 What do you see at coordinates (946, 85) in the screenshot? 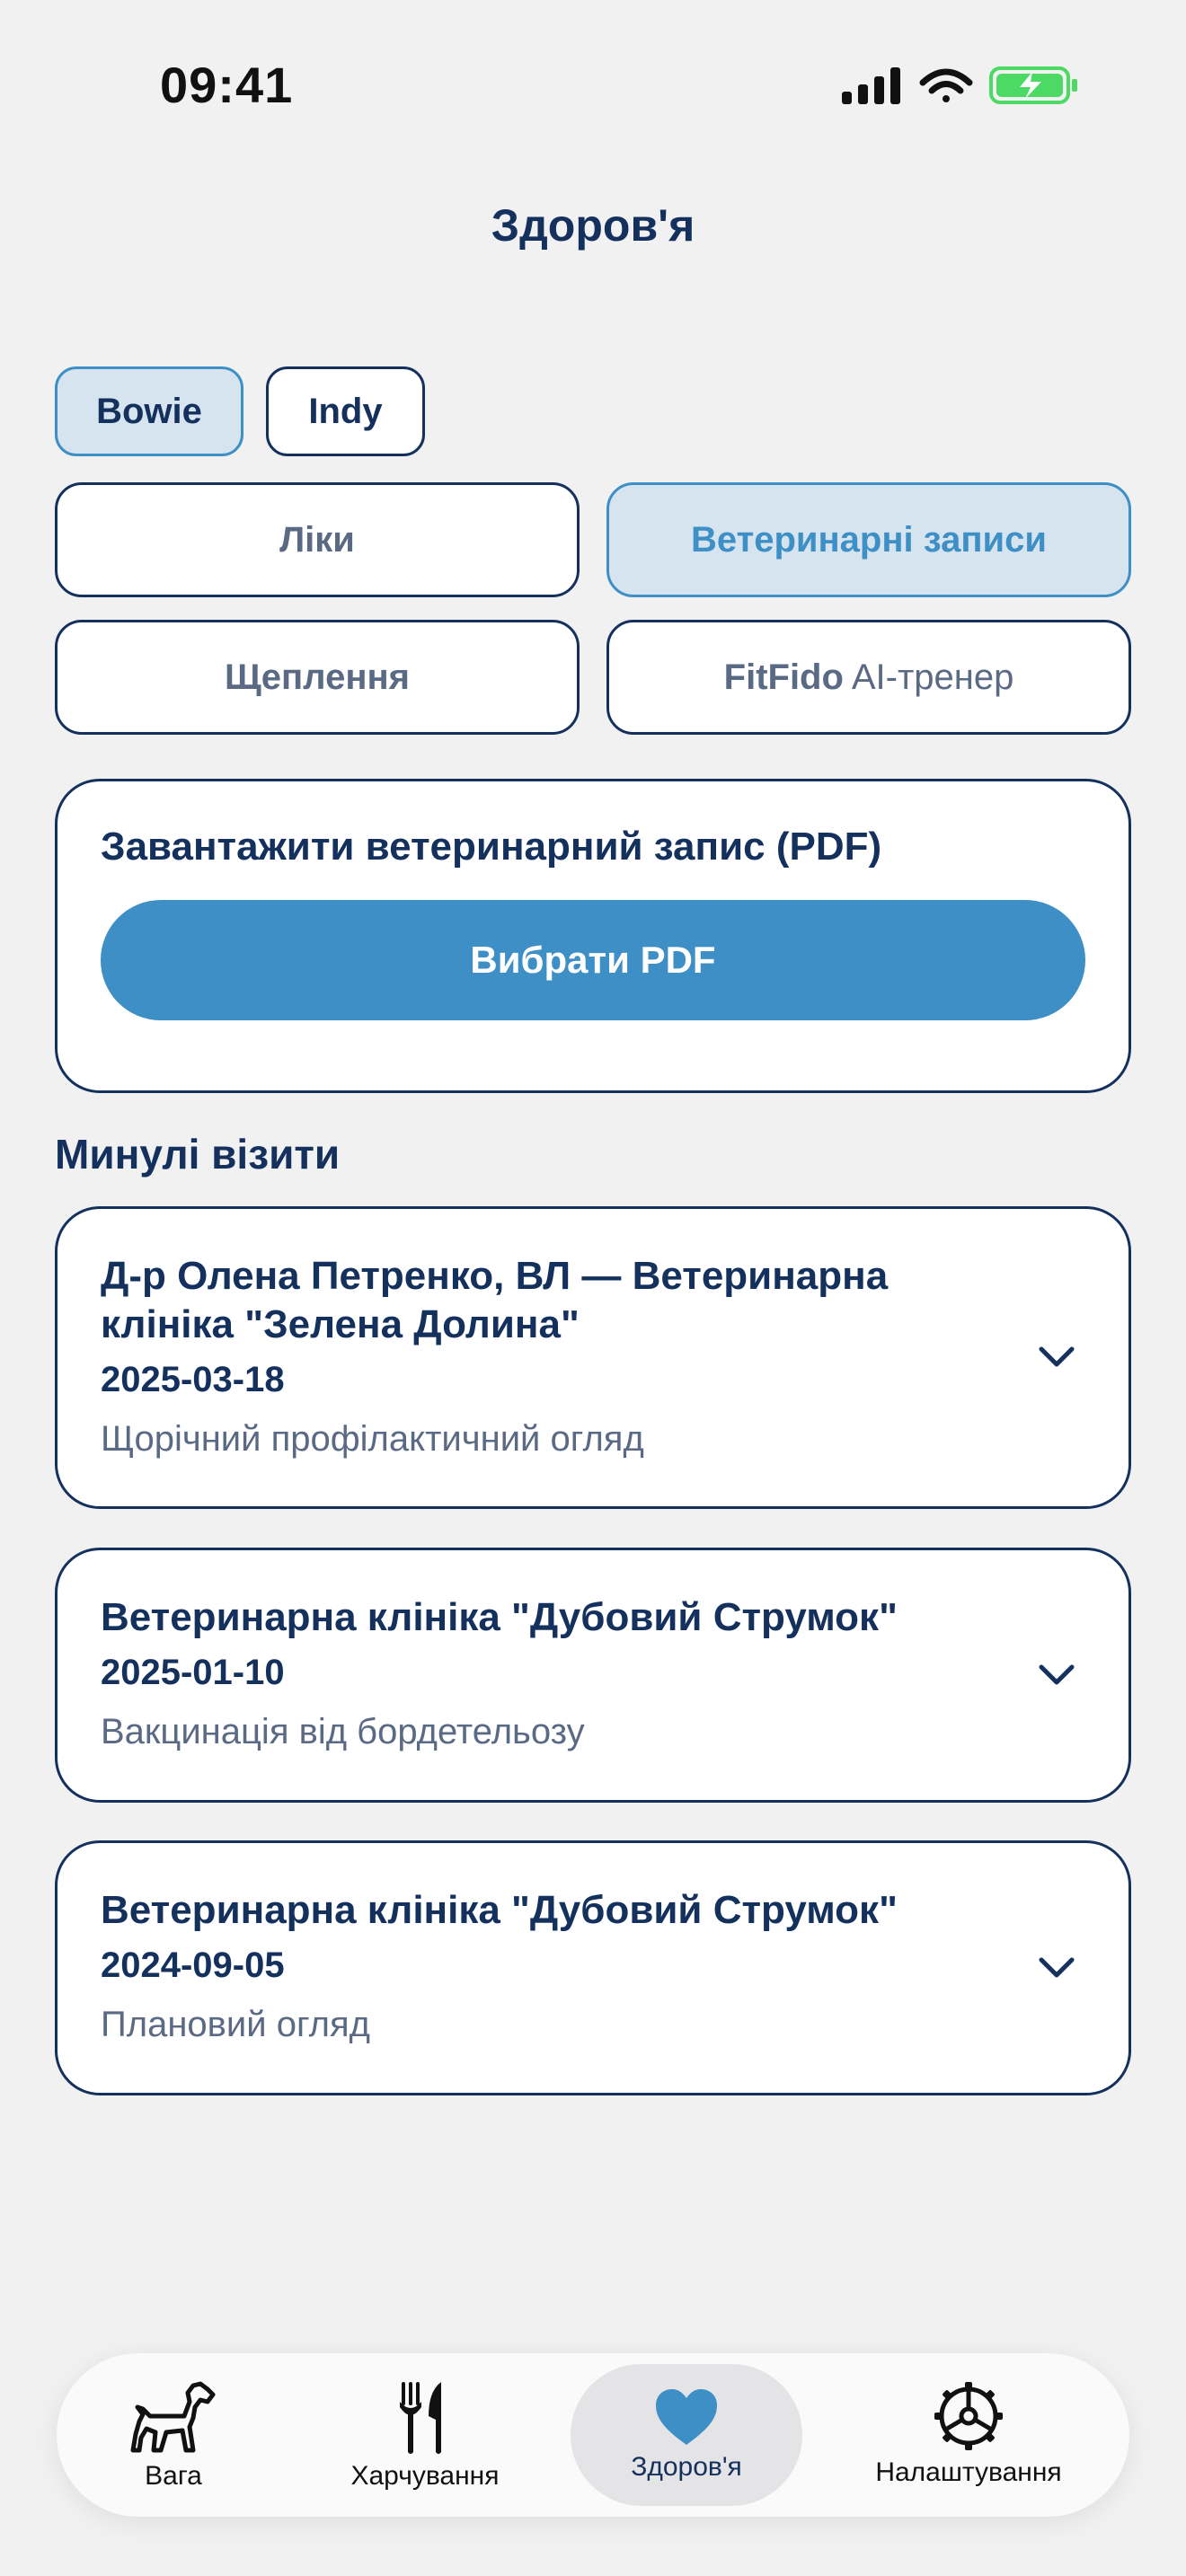
I see `wifi-icon` at bounding box center [946, 85].